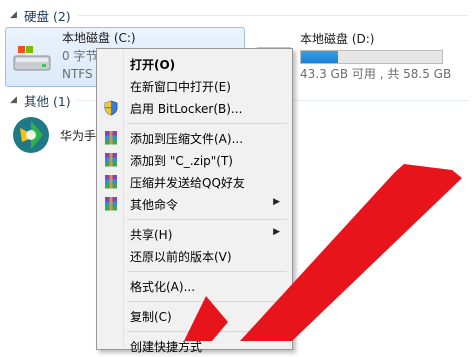  What do you see at coordinates (180, 86) in the screenshot?
I see `menu-item-label: 在新窗口中打开(E)` at bounding box center [180, 86].